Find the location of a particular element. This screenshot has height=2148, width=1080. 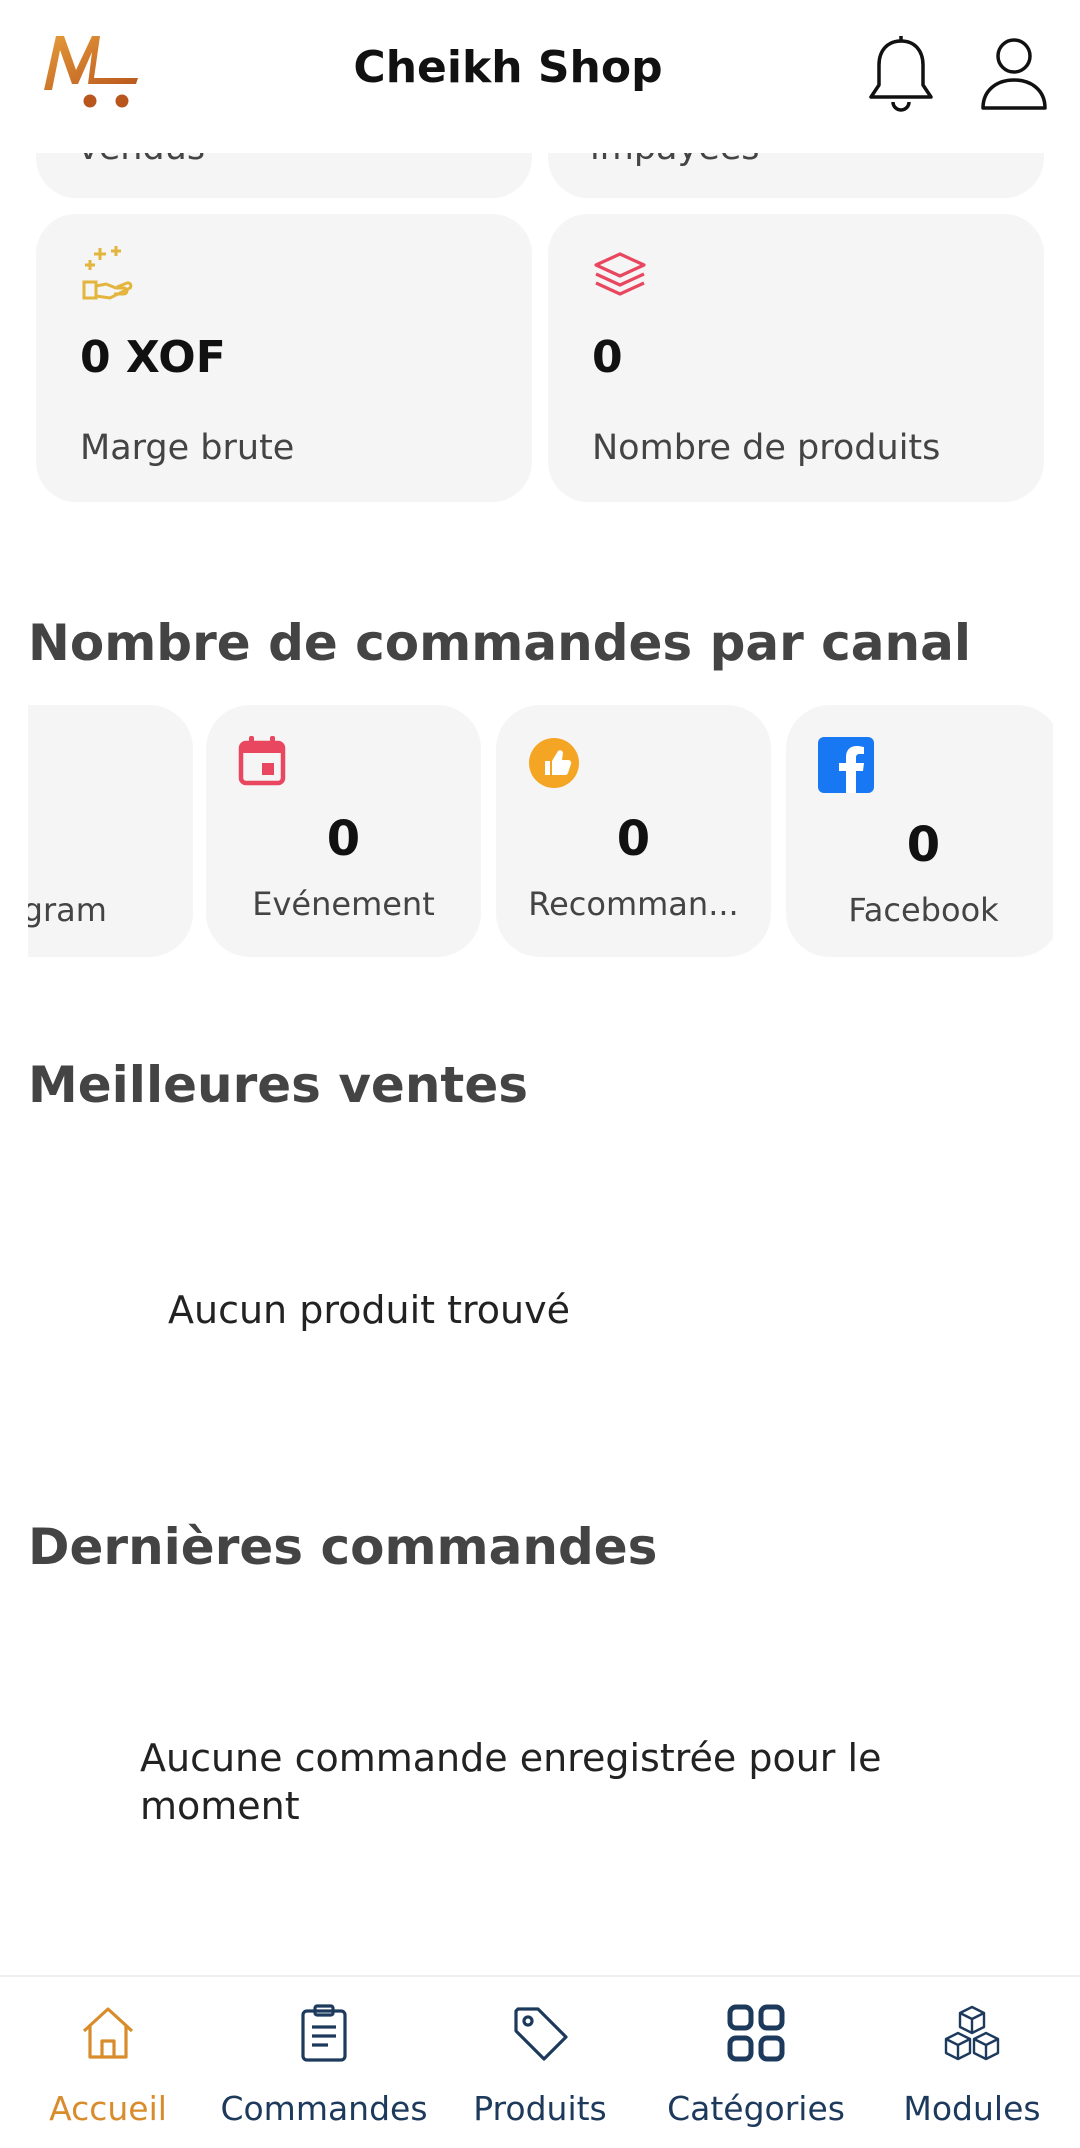

channels-section-title: Nombre de commandes par canal is located at coordinates (500, 643).